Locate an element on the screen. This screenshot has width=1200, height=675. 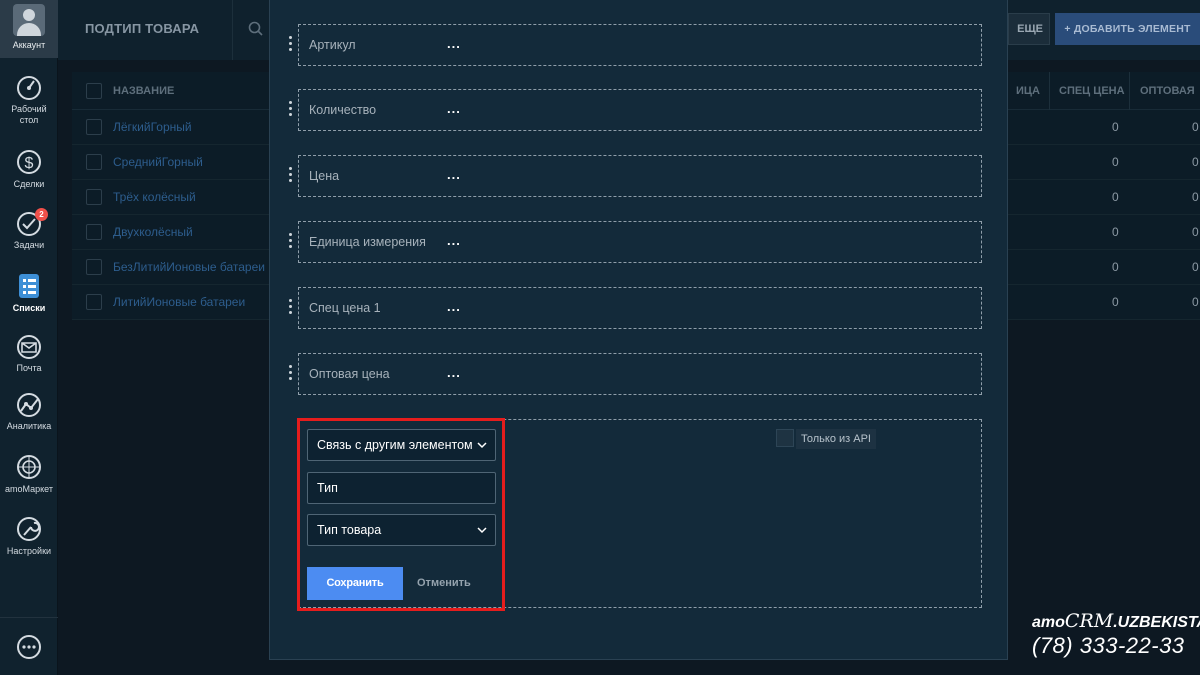
sidebar-item-analytics: Аналитика is located at coordinates (29, 411).